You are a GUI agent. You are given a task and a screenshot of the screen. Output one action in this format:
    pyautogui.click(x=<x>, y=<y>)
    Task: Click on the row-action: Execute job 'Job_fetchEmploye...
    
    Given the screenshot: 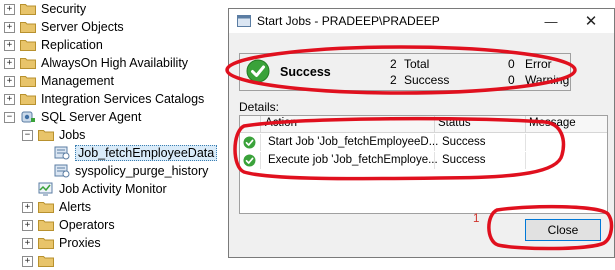 What is the action you would take?
    pyautogui.click(x=353, y=160)
    